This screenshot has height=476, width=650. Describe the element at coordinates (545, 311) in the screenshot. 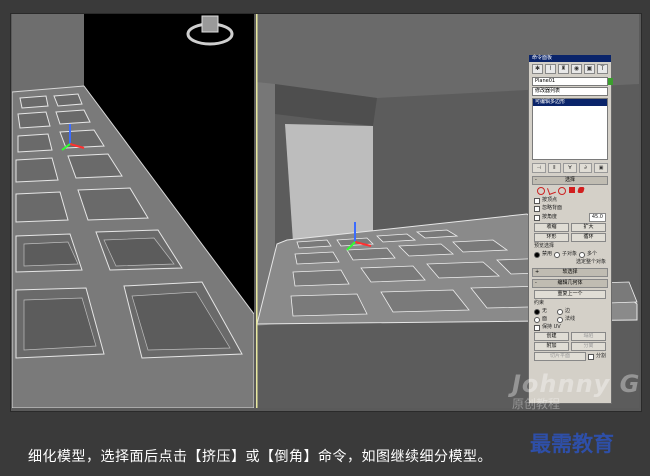

I see `constraint-none-label: 无` at that location.